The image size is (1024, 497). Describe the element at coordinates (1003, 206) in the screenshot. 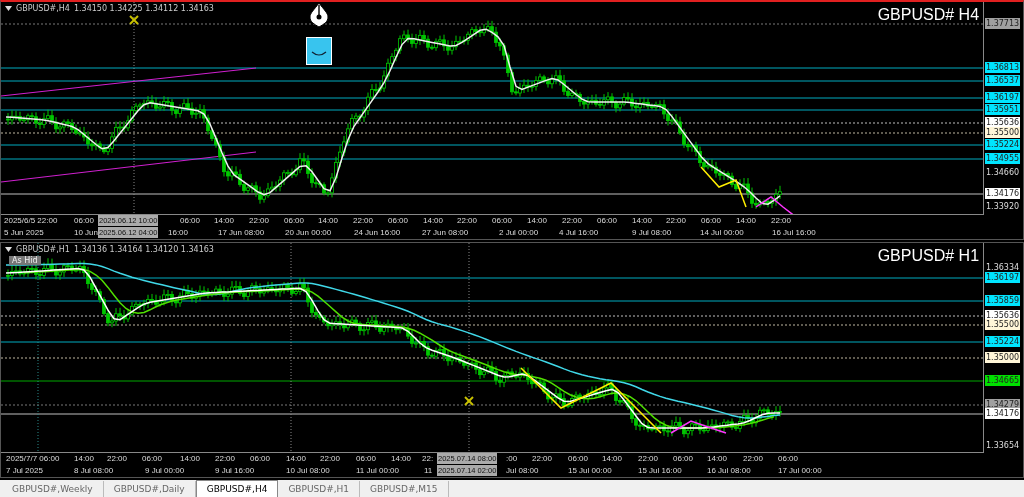

I see `price-label: 1.33920` at that location.